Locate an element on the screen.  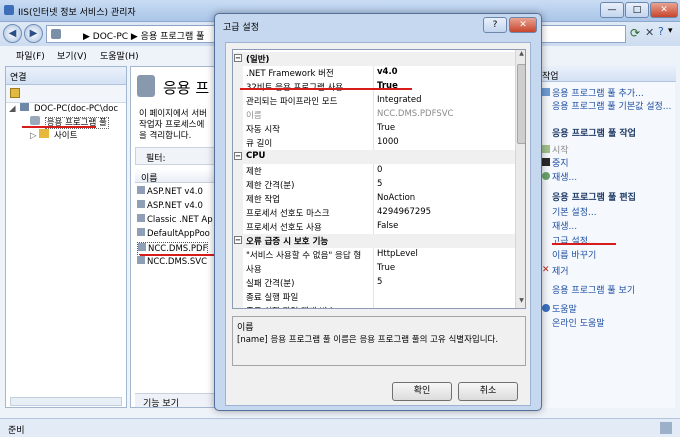
description-title: 이름 is located at coordinates (245, 328).